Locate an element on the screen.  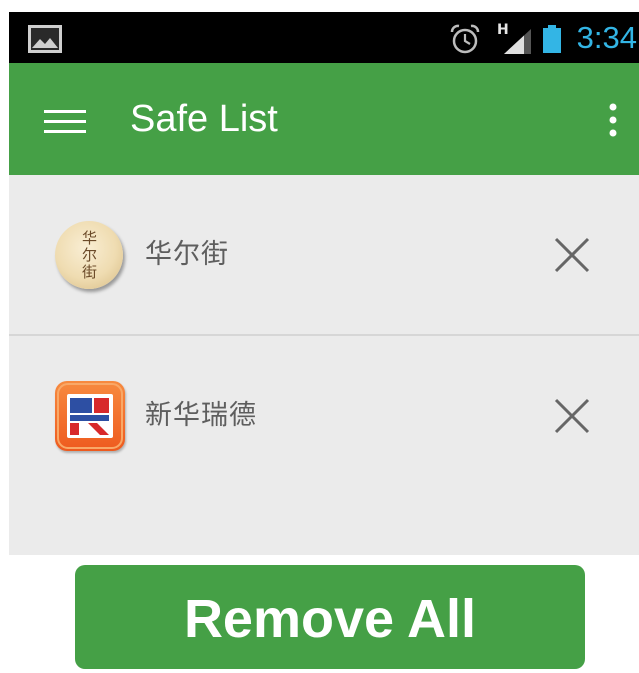
remove-all-button: Remove All is located at coordinates (330, 617).